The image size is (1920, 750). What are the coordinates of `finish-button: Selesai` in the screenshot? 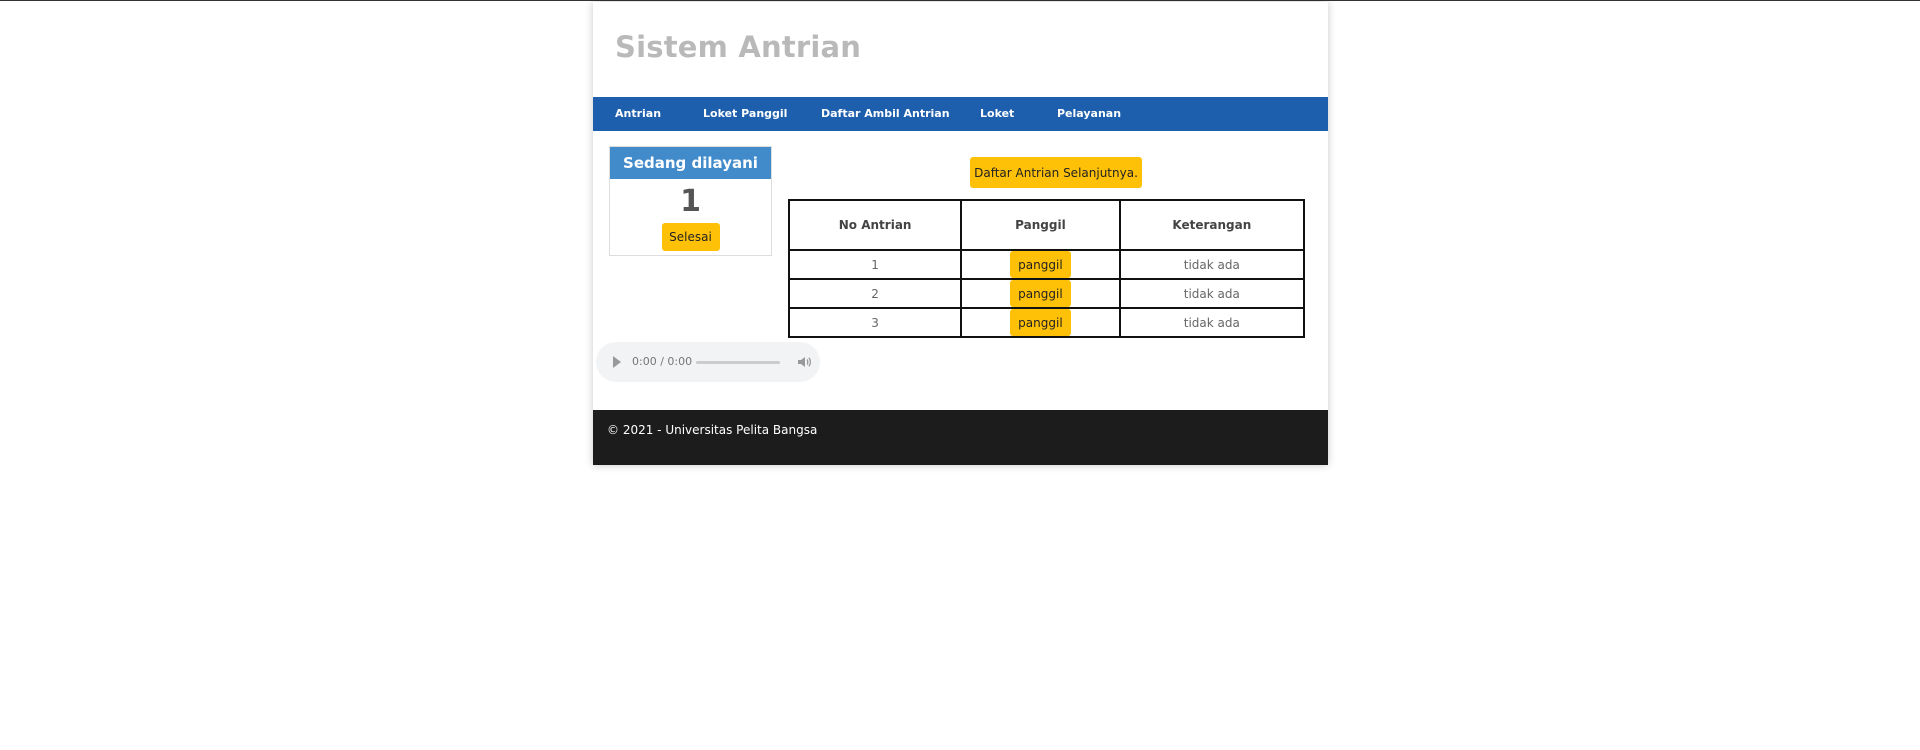 It's located at (690, 237).